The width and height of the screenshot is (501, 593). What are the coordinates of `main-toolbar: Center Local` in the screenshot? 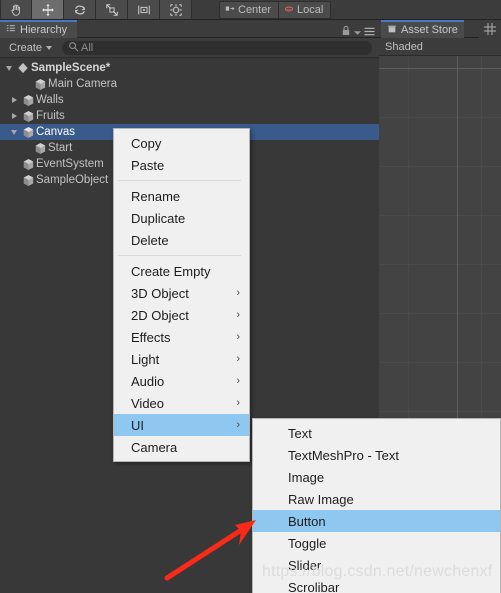 It's located at (250, 10).